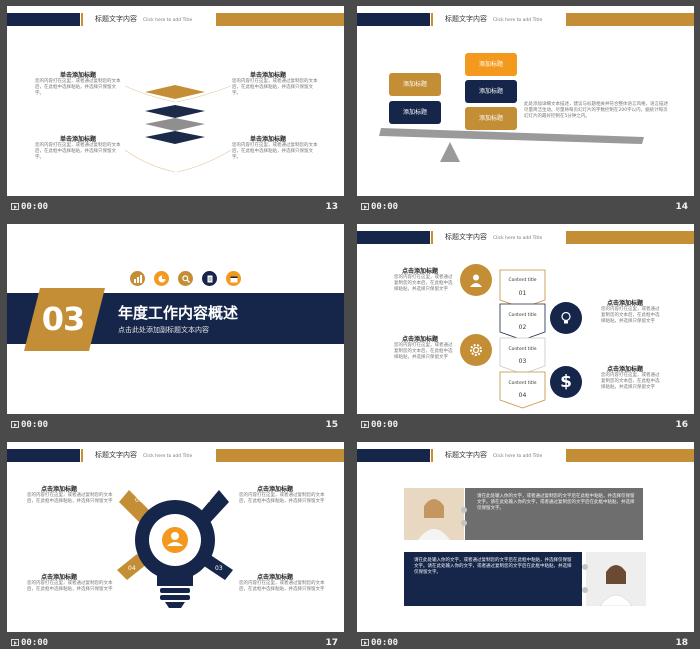 The height and width of the screenshot is (649, 700). Describe the element at coordinates (525, 207) in the screenshot. I see `slide-status-bar: 00:00 14` at that location.